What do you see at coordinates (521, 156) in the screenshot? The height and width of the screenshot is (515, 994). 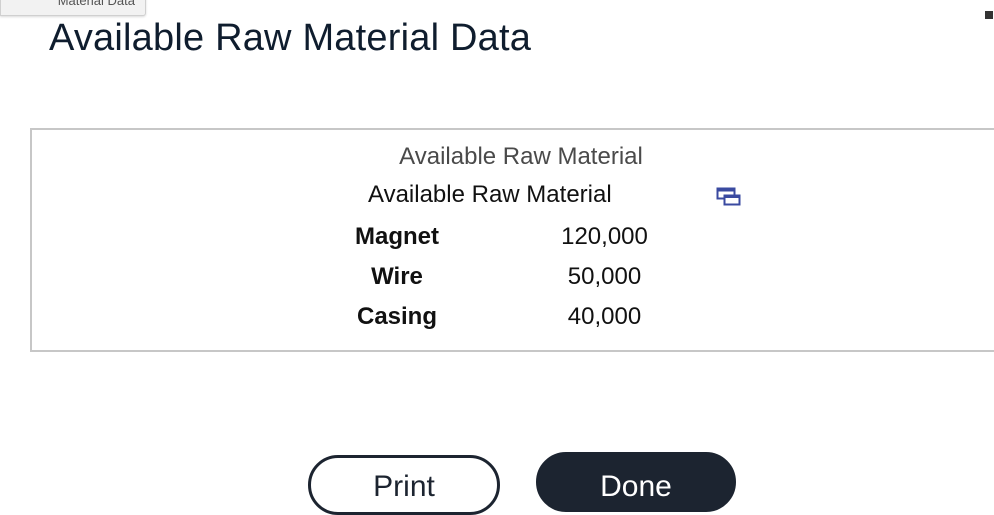 I see `table-caption: Available Raw Material` at bounding box center [521, 156].